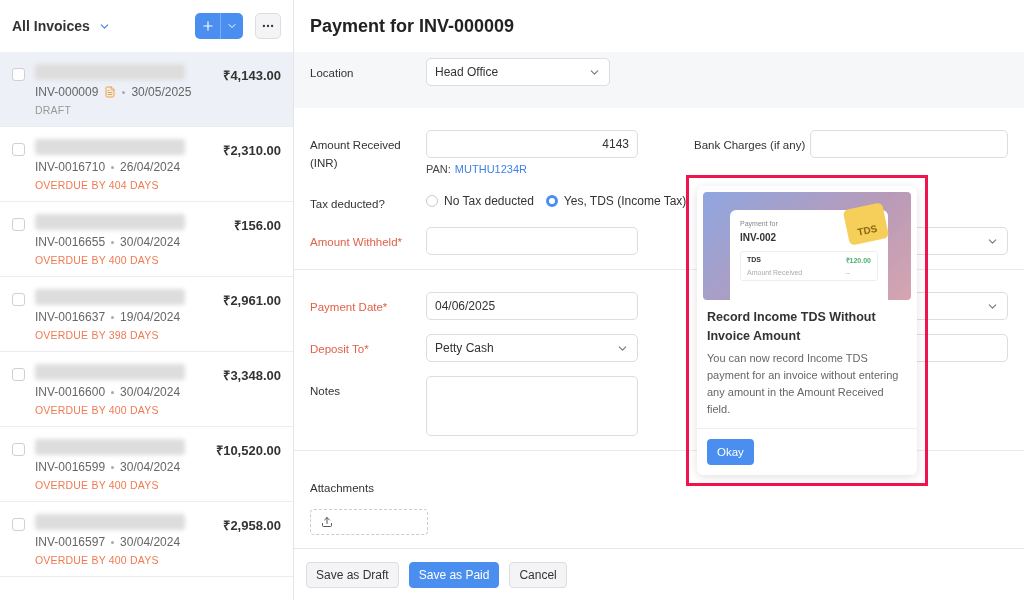  I want to click on page-title: Payment for INV-000009, so click(412, 26).